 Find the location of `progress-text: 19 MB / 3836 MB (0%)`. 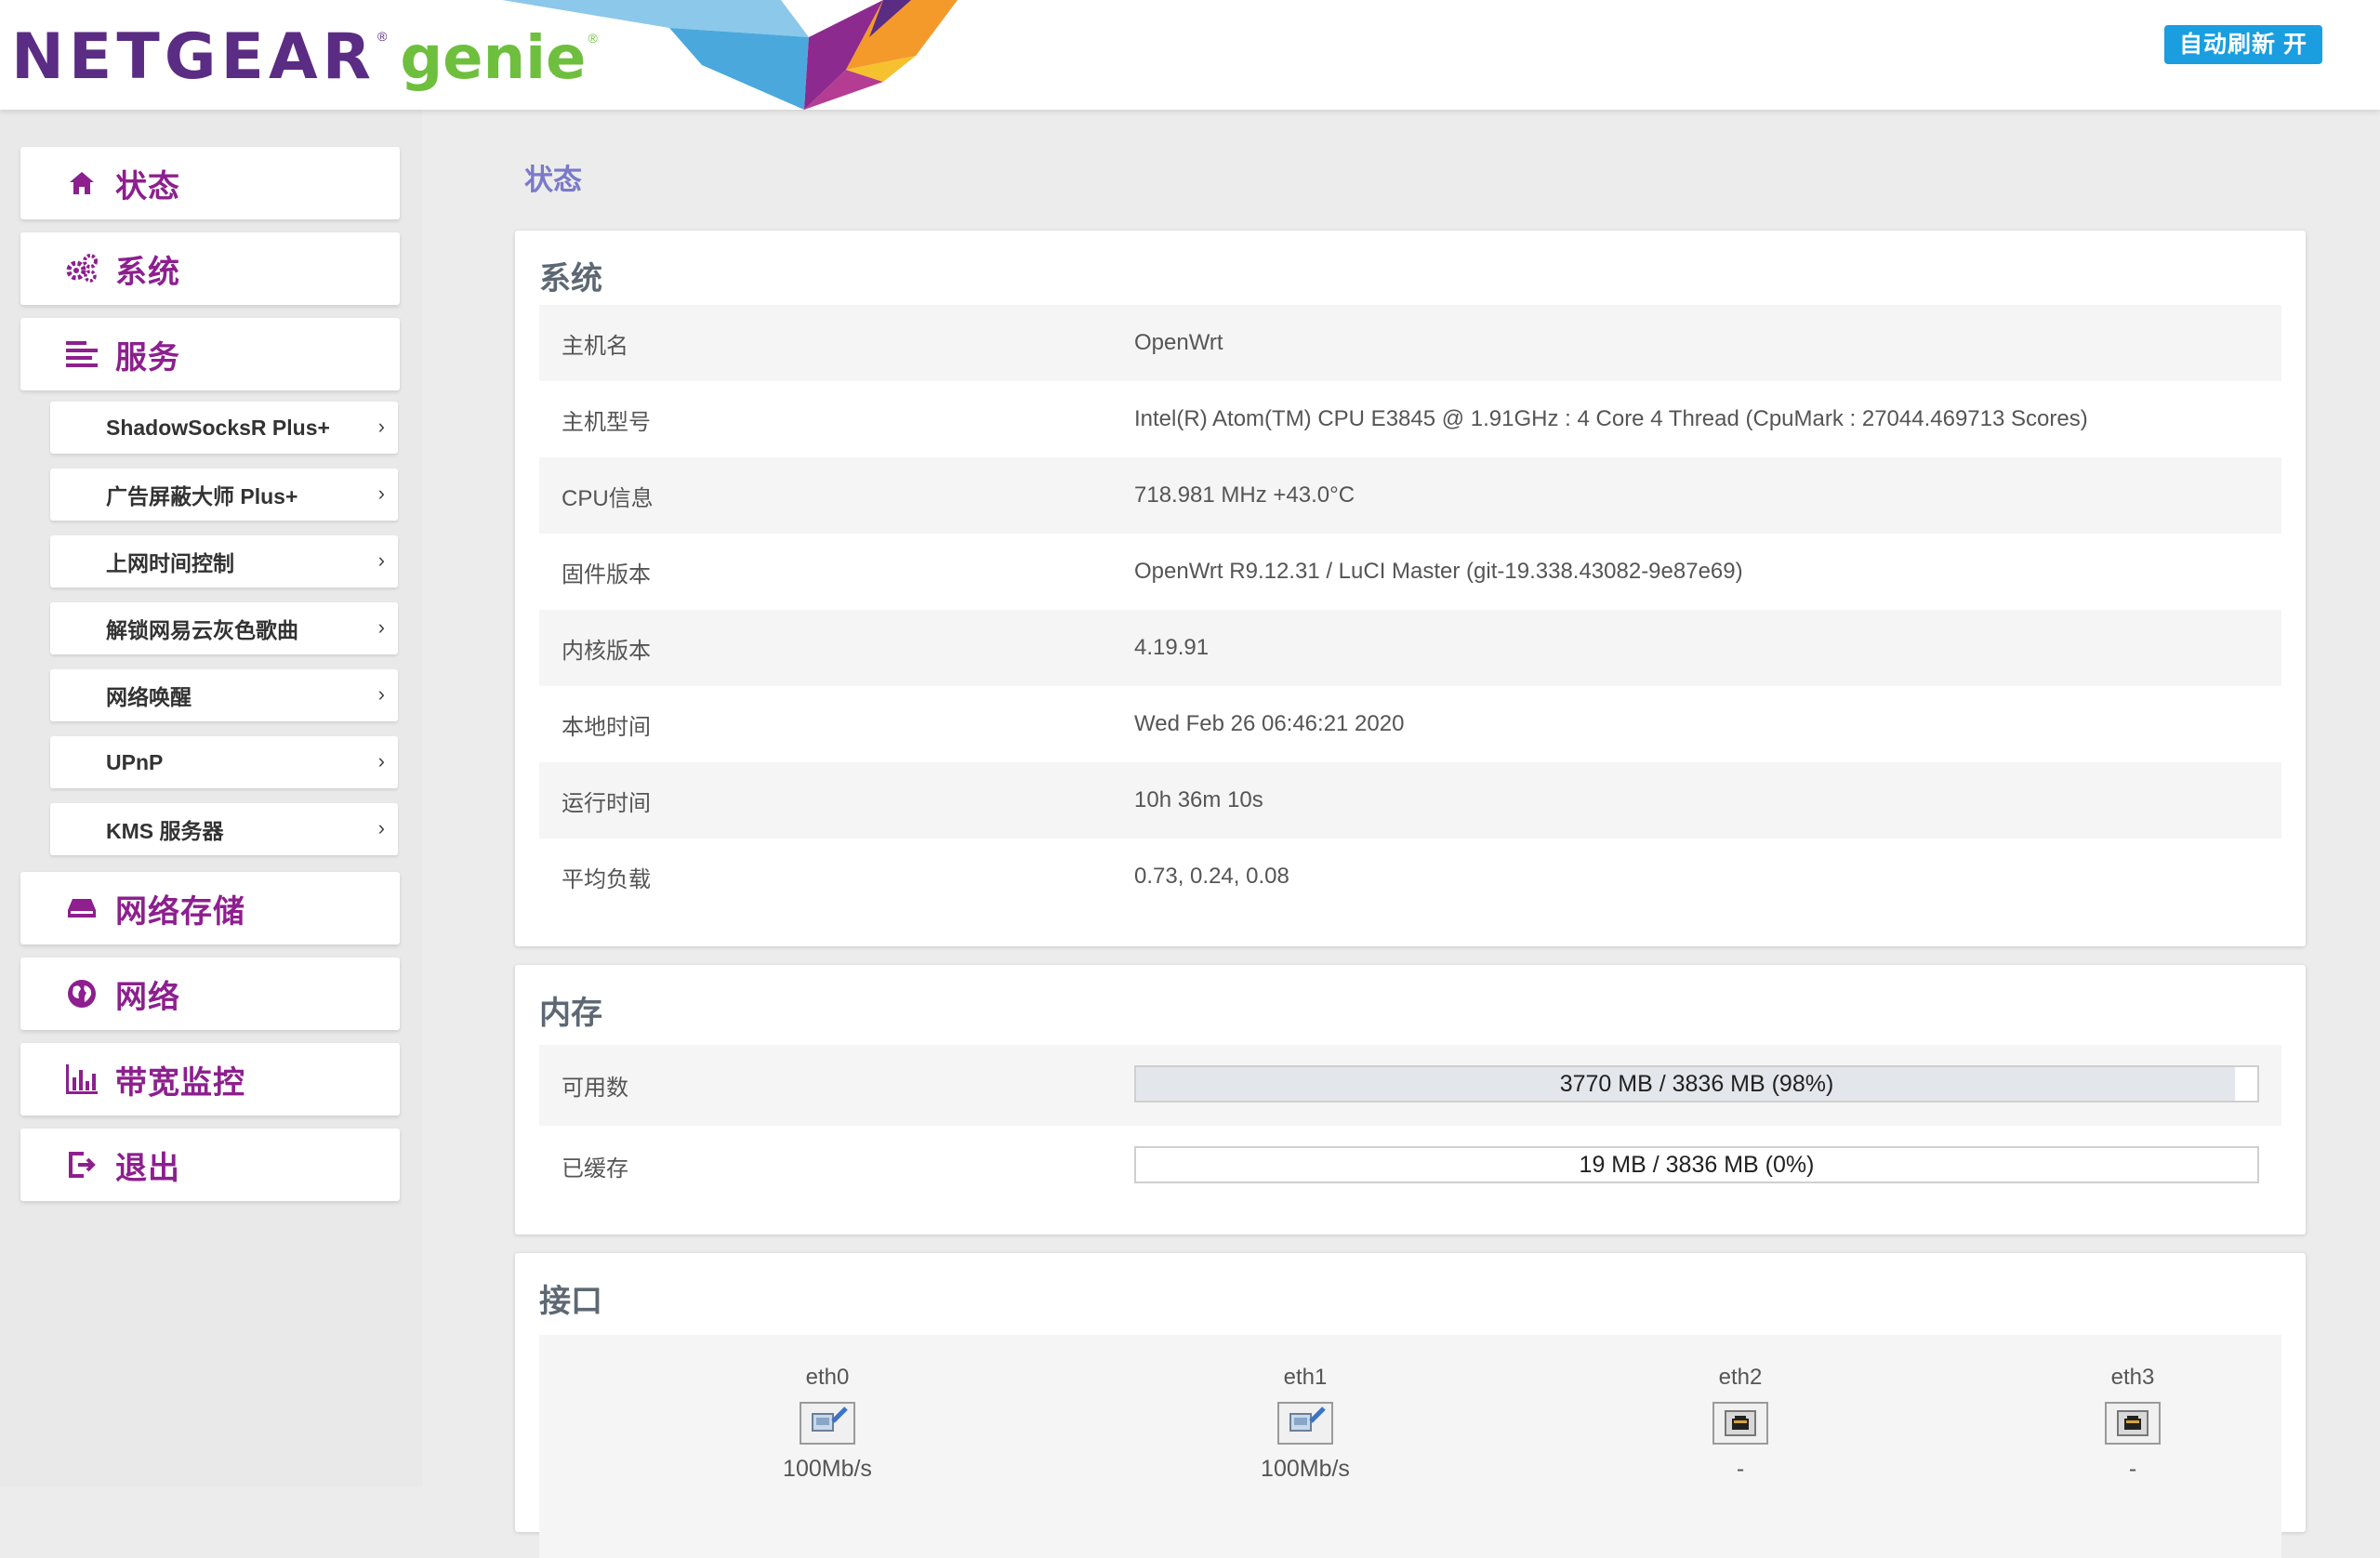

progress-text: 19 MB / 3836 MB (0%) is located at coordinates (1697, 1165).